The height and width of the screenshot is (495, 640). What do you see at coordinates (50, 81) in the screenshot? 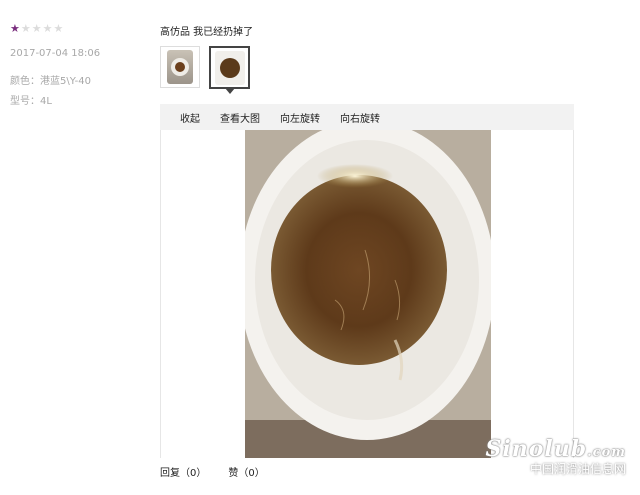
I see `product-color: 颜色：港蓝5\Y-40` at bounding box center [50, 81].